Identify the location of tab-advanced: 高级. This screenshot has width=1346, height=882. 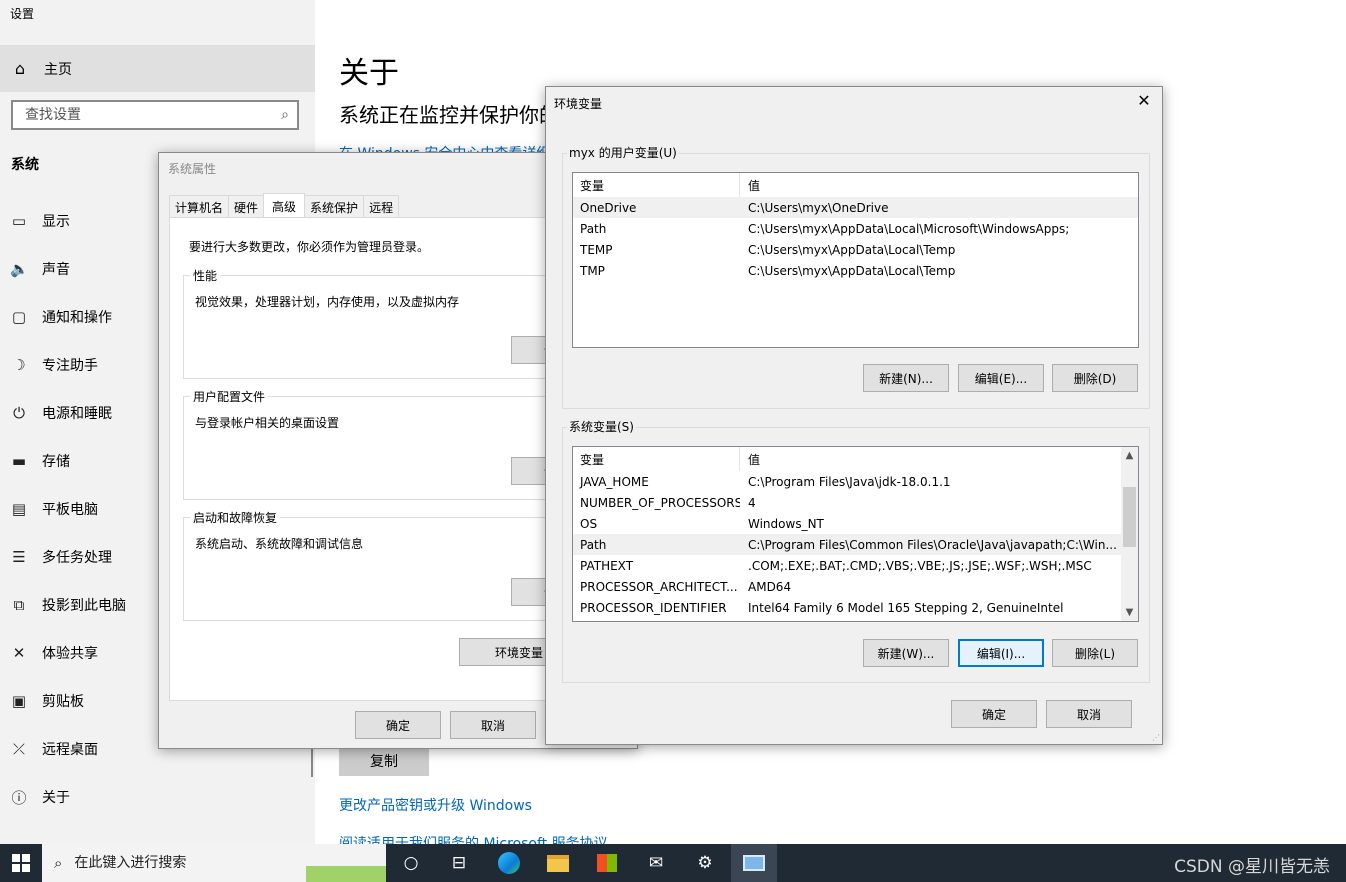
(284, 205).